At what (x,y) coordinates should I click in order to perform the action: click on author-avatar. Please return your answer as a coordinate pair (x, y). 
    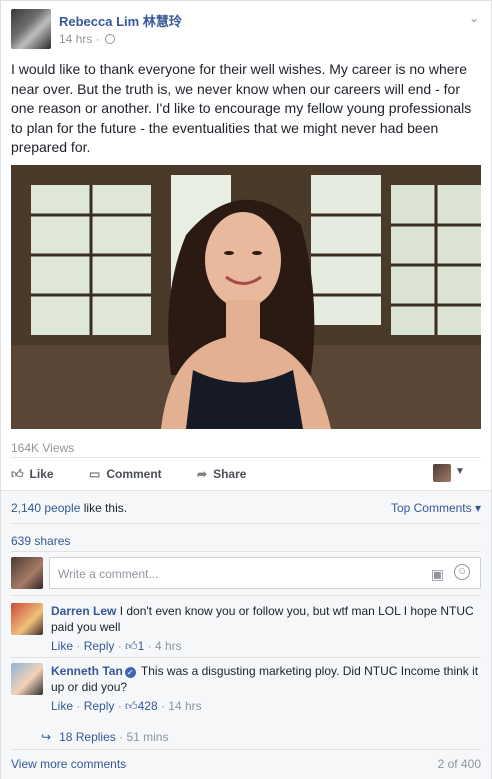
    Looking at the image, I should click on (31, 29).